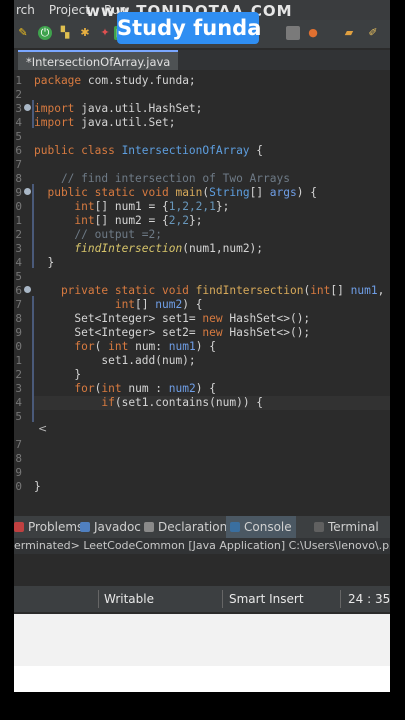  Describe the element at coordinates (98, 234) in the screenshot. I see `code-comment: // output =2;` at that location.